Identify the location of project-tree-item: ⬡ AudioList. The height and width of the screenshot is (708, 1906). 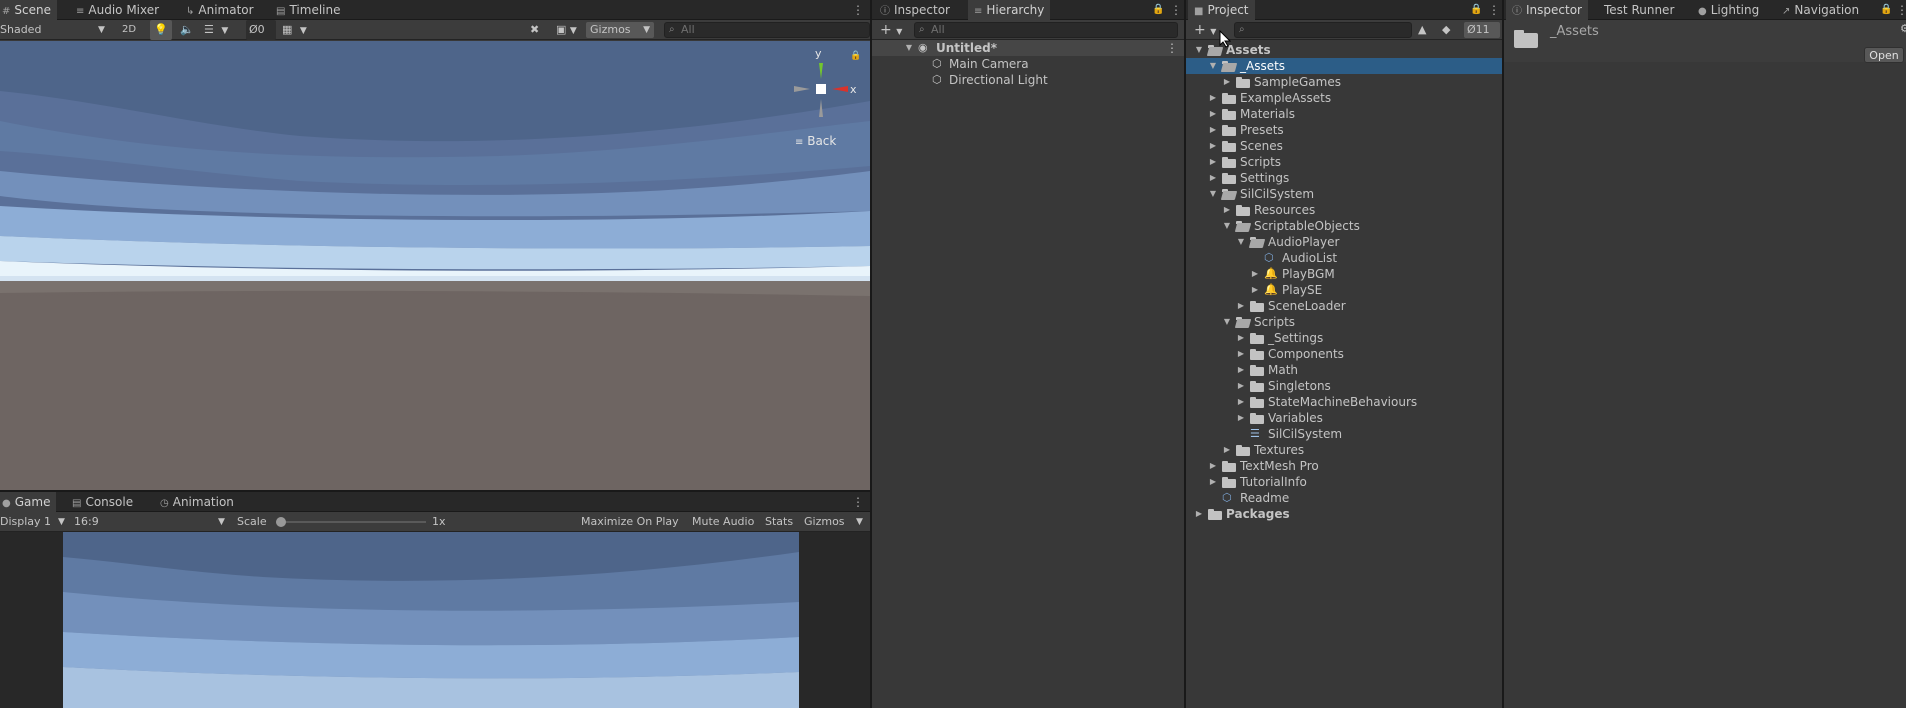
(1344, 258).